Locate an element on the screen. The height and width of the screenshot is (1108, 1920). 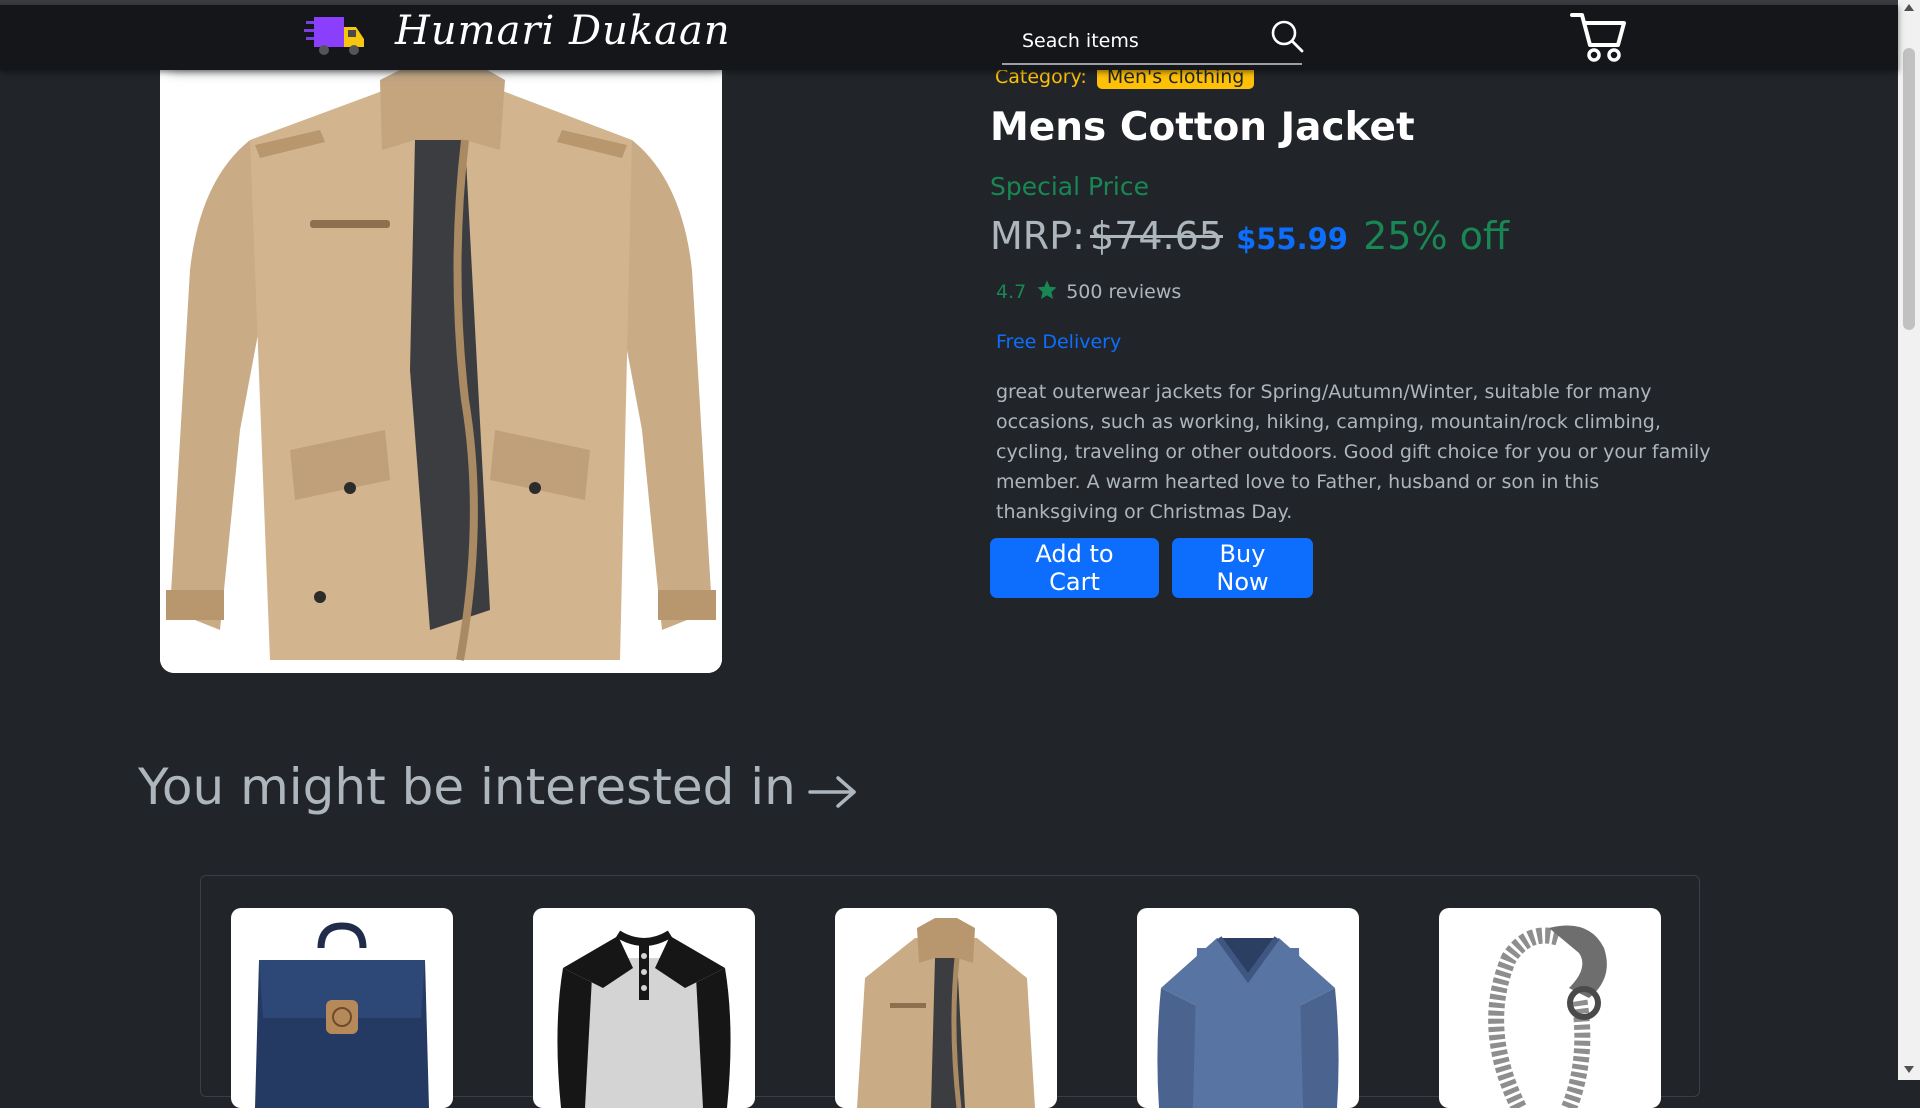
product-card-dragon-bracelet is located at coordinates (1550, 1008).